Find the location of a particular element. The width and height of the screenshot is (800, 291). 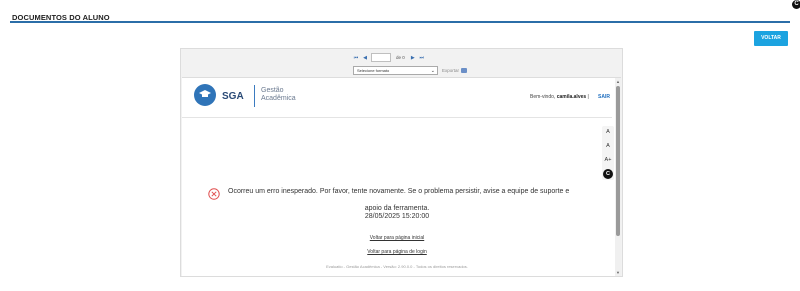

error-icon is located at coordinates (214, 194).